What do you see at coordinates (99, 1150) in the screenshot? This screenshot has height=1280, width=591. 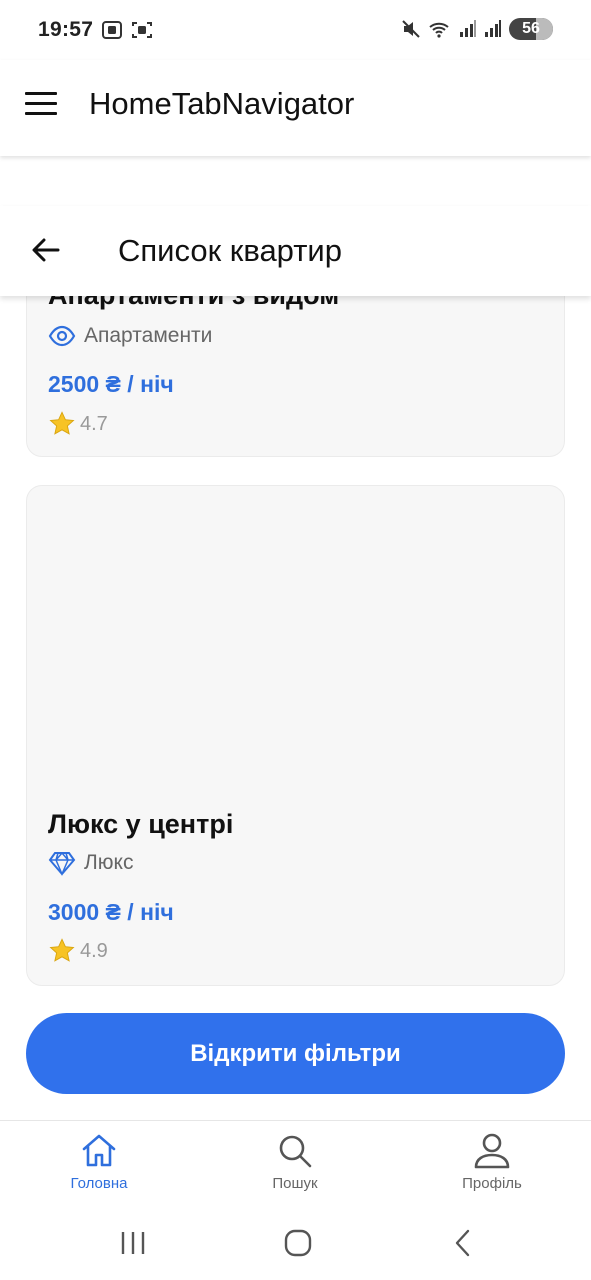 I see `home-icon` at bounding box center [99, 1150].